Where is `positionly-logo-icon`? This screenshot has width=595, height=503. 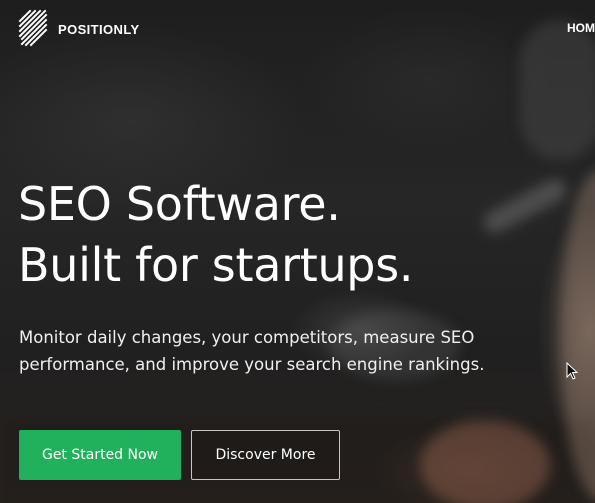 positionly-logo-icon is located at coordinates (33, 28).